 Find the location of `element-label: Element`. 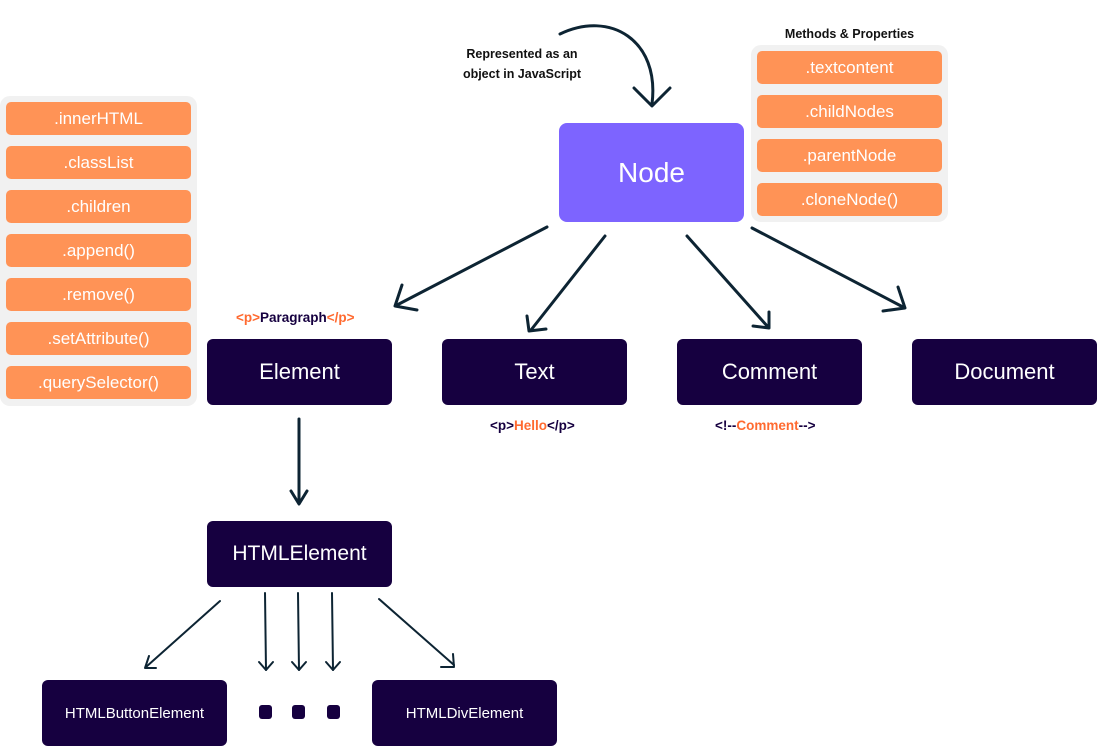

element-label: Element is located at coordinates (299, 371).